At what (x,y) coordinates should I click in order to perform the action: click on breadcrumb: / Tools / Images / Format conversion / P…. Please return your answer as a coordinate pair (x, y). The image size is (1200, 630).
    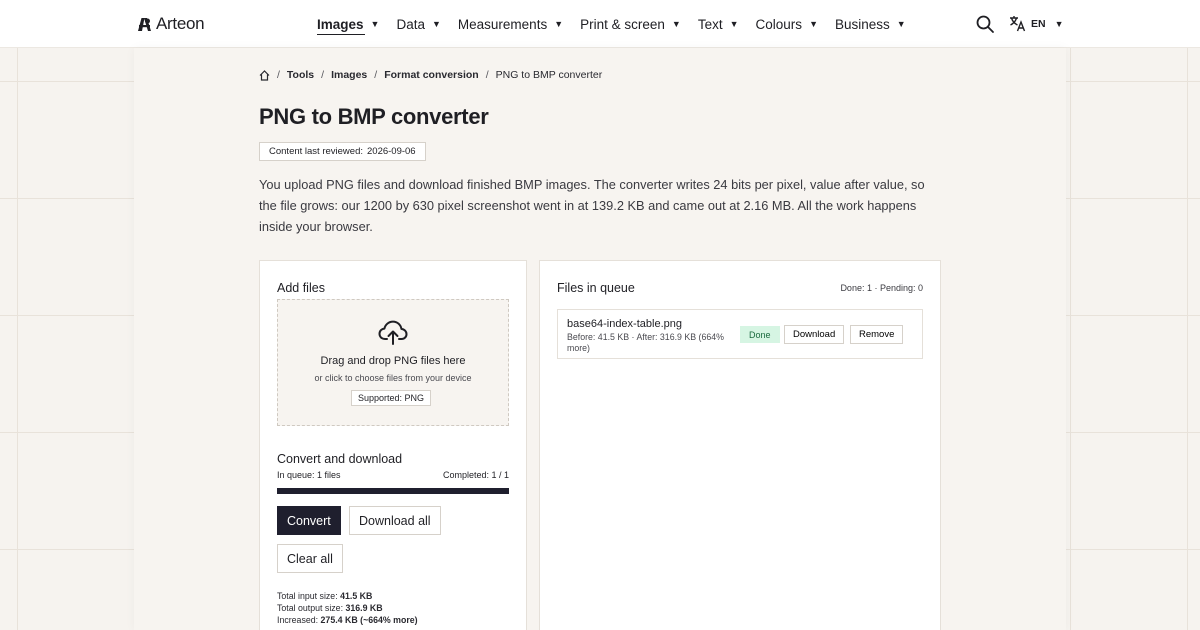
    Looking at the image, I should click on (430, 75).